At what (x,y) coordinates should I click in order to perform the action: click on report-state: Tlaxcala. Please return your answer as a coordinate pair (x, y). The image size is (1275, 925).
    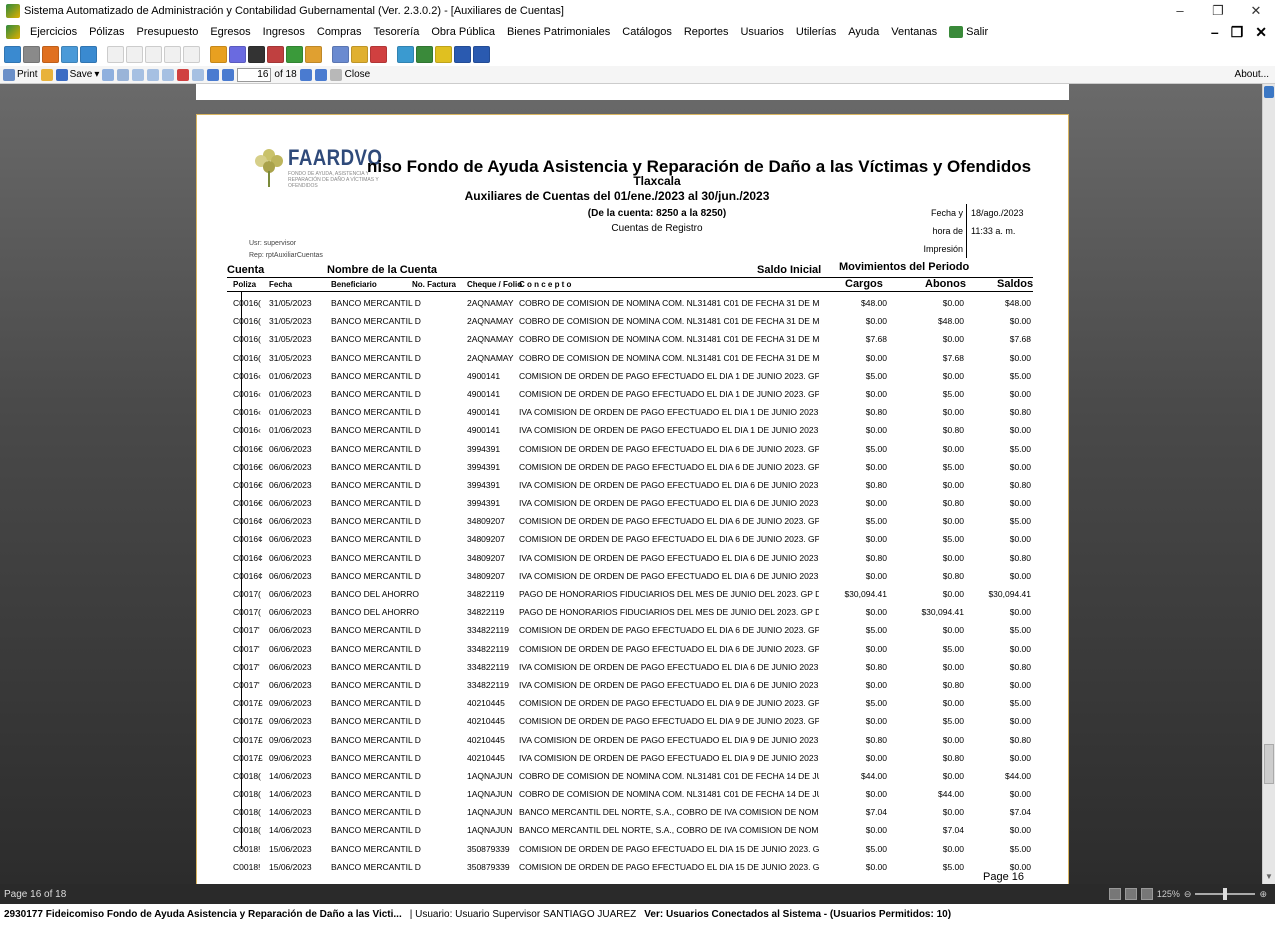
    Looking at the image, I should click on (657, 181).